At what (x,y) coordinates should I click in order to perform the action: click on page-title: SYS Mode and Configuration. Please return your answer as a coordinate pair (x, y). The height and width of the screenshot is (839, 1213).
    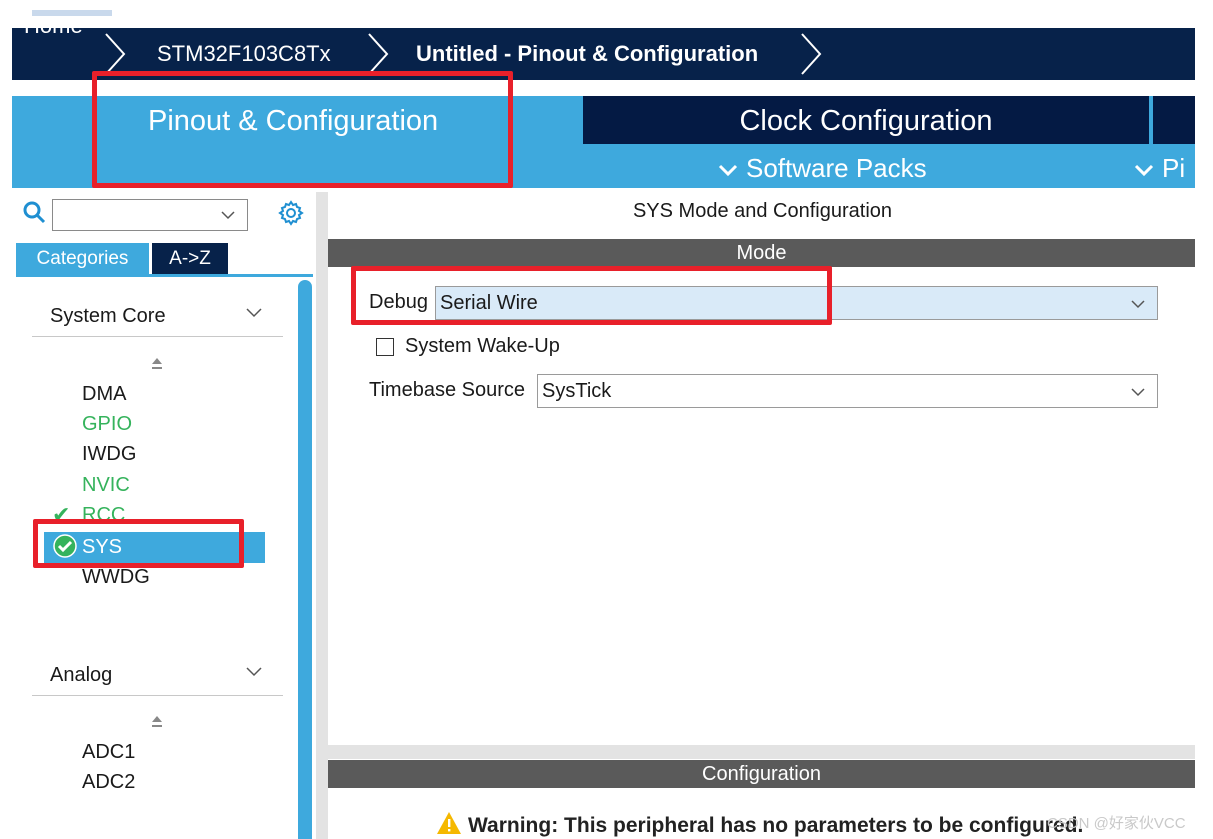
    Looking at the image, I should click on (762, 211).